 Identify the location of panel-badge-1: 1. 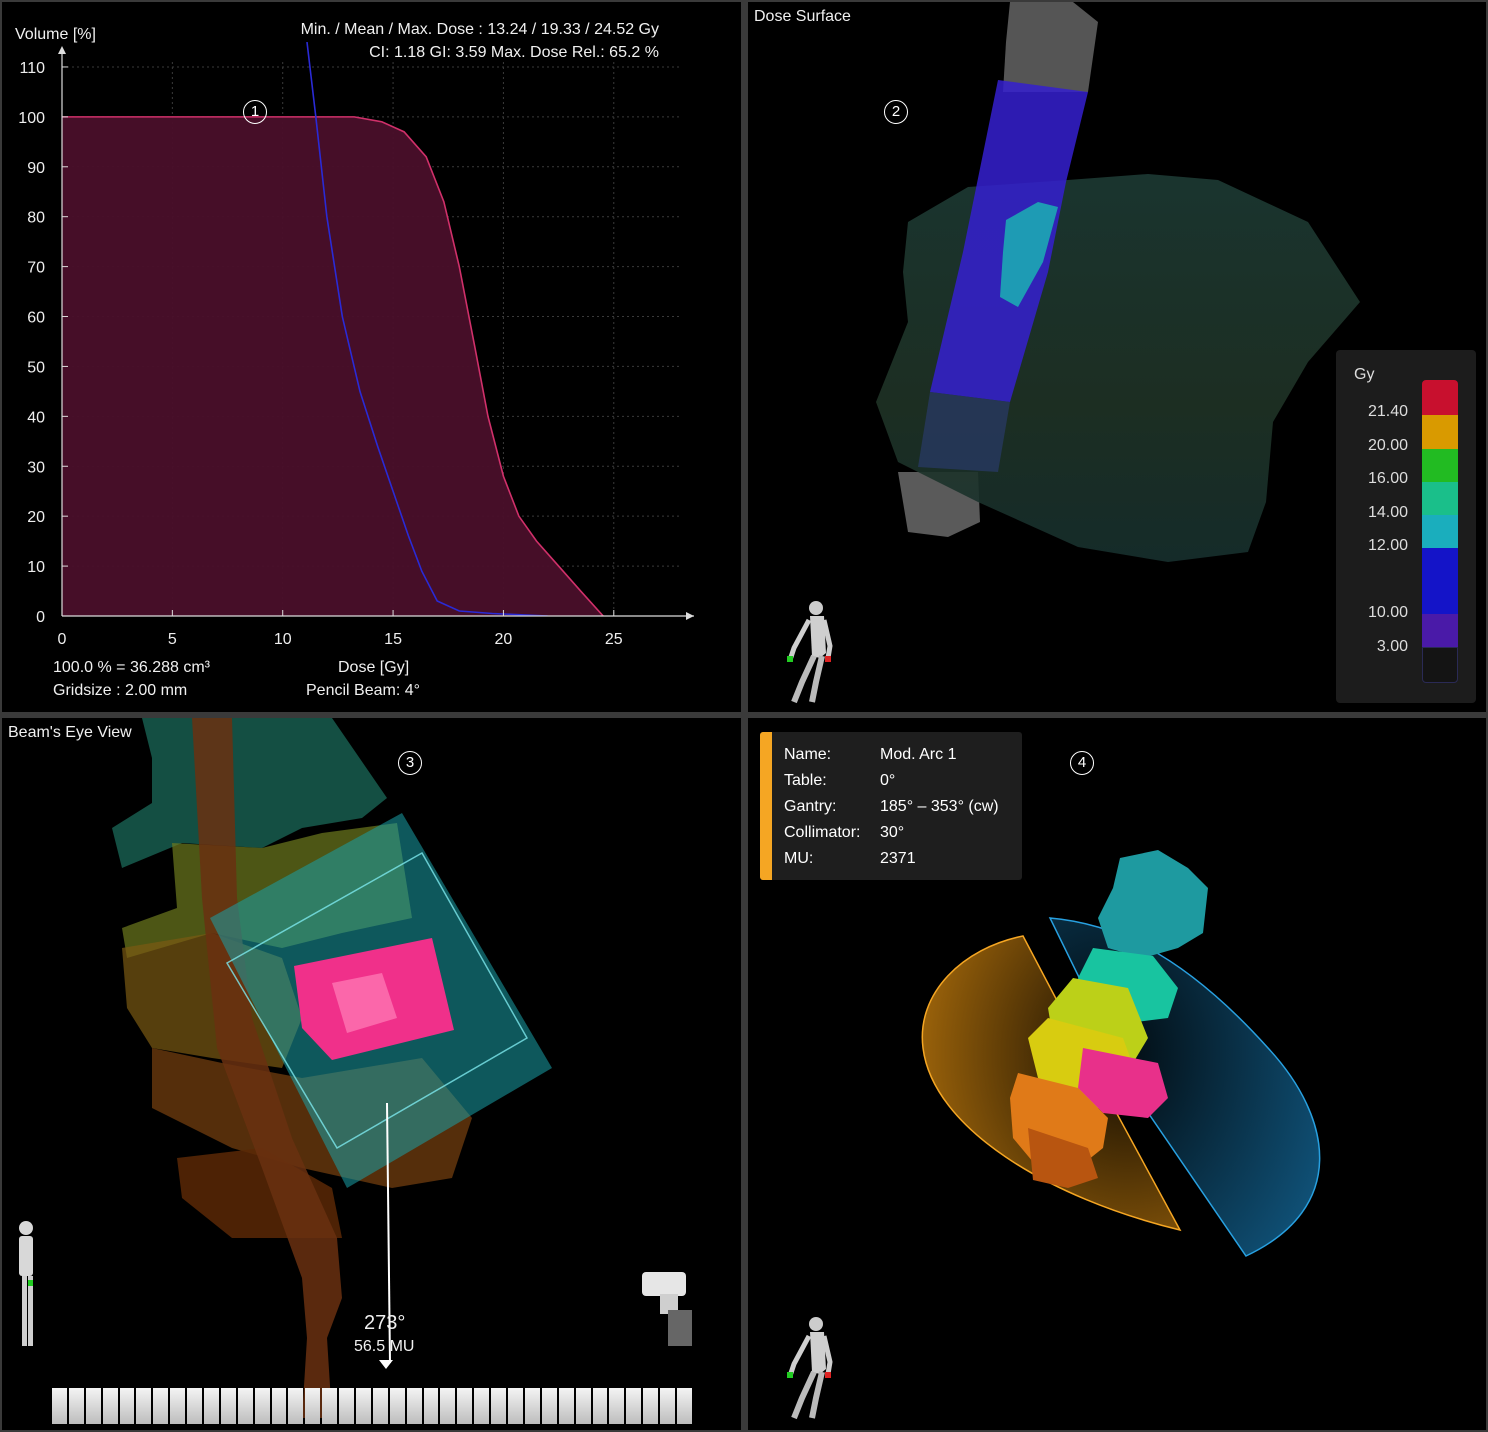
(255, 112).